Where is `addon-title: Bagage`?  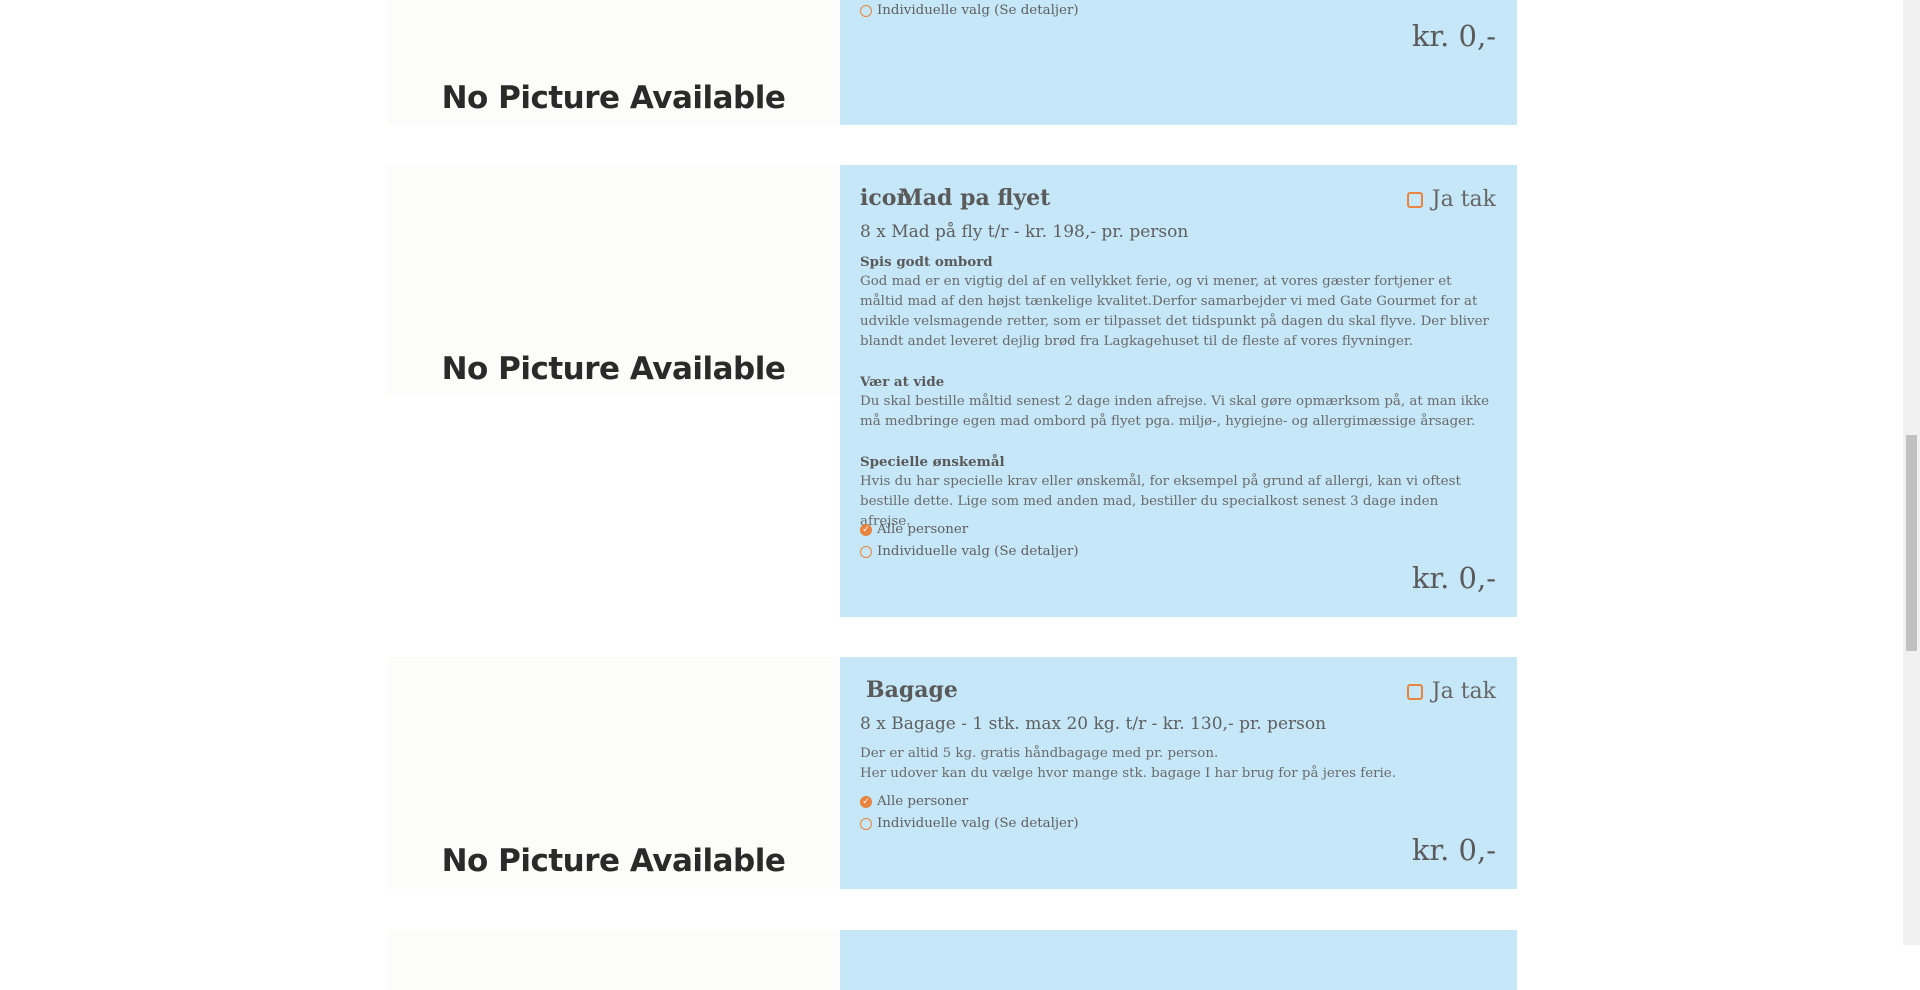
addon-title: Bagage is located at coordinates (912, 690).